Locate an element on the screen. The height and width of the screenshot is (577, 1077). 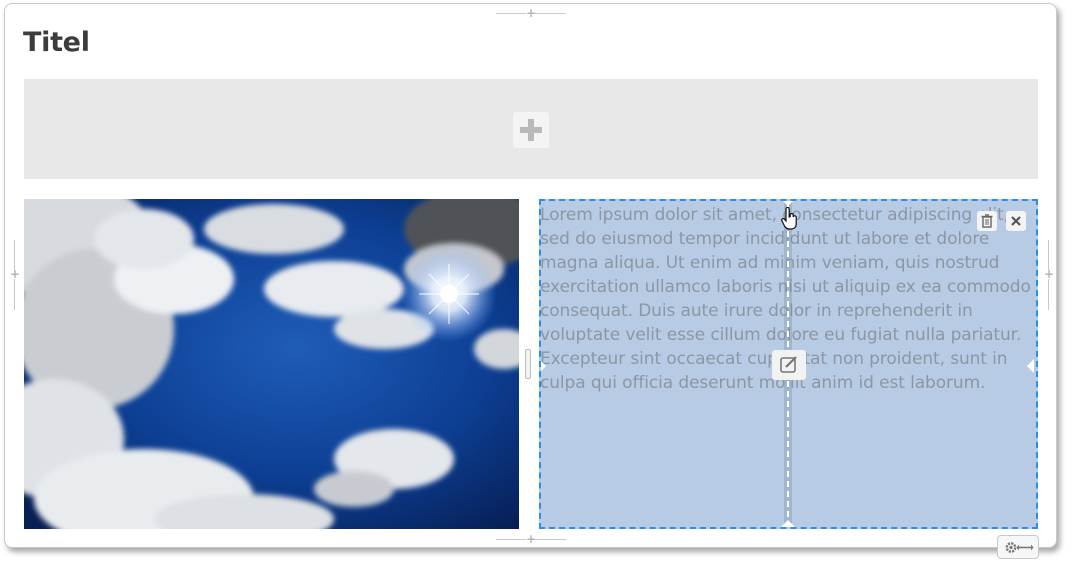
layout-settings-button is located at coordinates (1018, 547).